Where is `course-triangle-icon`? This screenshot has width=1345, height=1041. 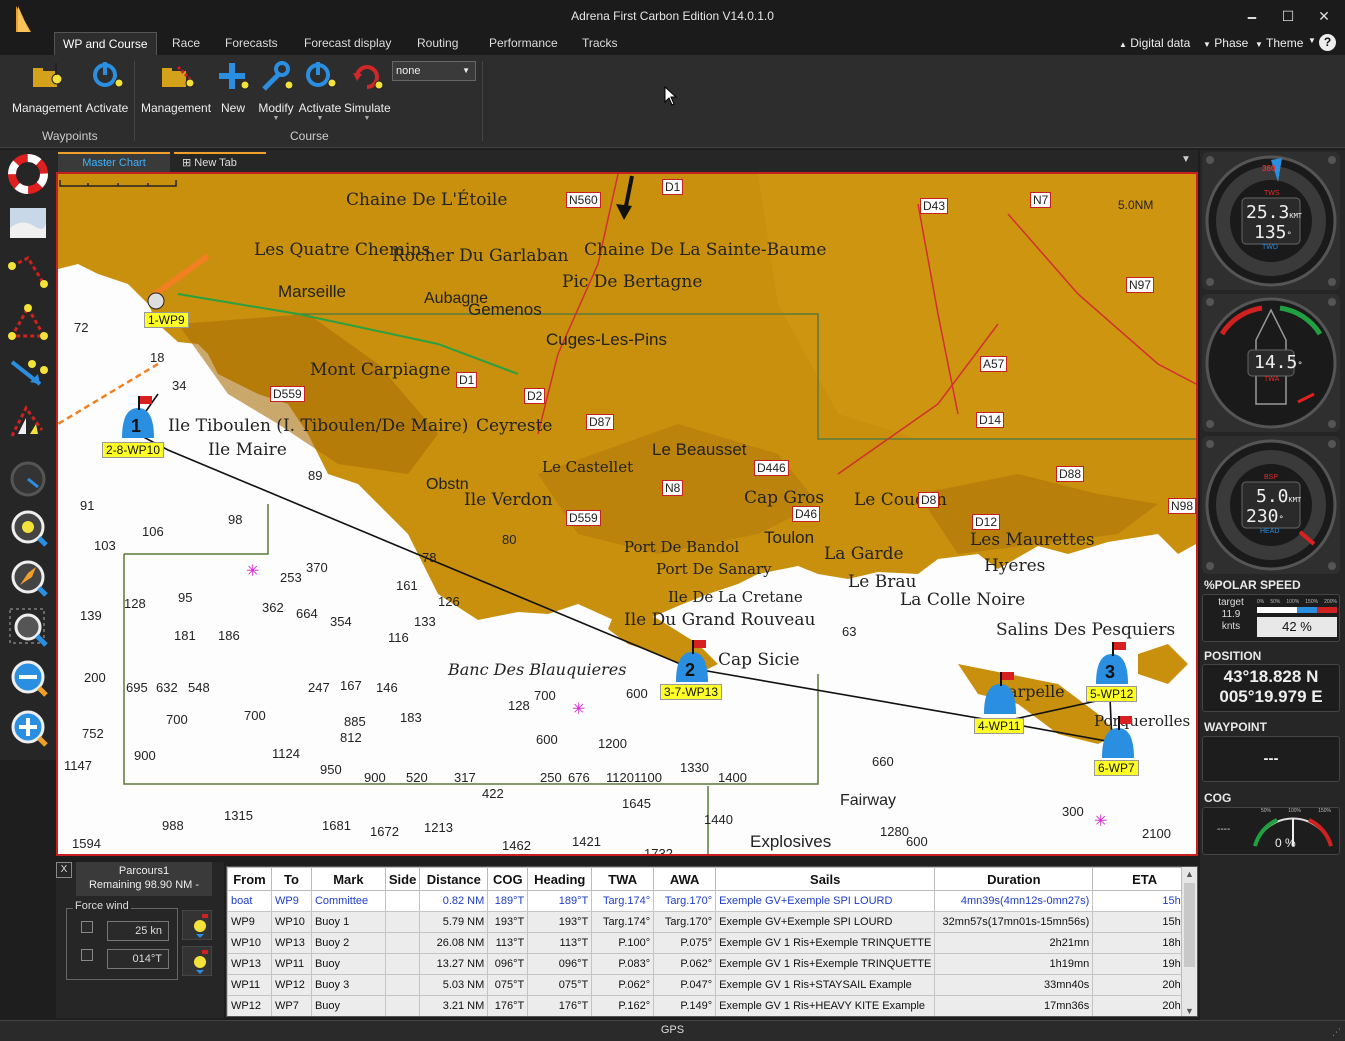
course-triangle-icon is located at coordinates (28, 323).